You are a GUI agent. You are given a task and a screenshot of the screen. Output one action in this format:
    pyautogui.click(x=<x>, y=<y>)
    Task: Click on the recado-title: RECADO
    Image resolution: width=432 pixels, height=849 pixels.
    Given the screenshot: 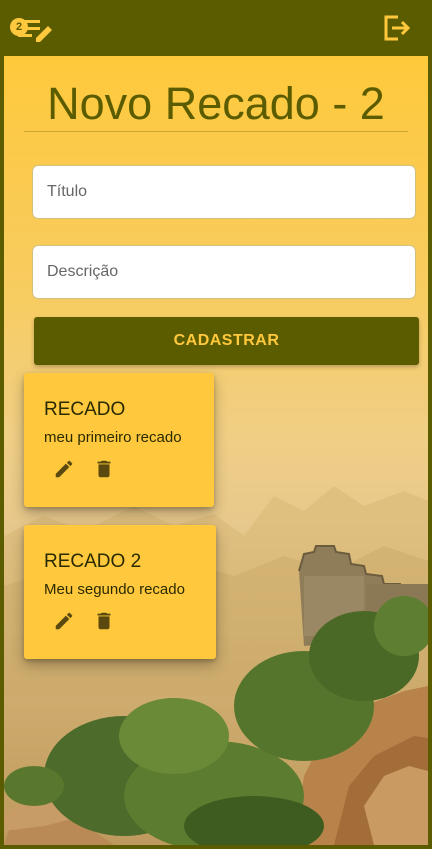 What is the action you would take?
    pyautogui.click(x=85, y=409)
    